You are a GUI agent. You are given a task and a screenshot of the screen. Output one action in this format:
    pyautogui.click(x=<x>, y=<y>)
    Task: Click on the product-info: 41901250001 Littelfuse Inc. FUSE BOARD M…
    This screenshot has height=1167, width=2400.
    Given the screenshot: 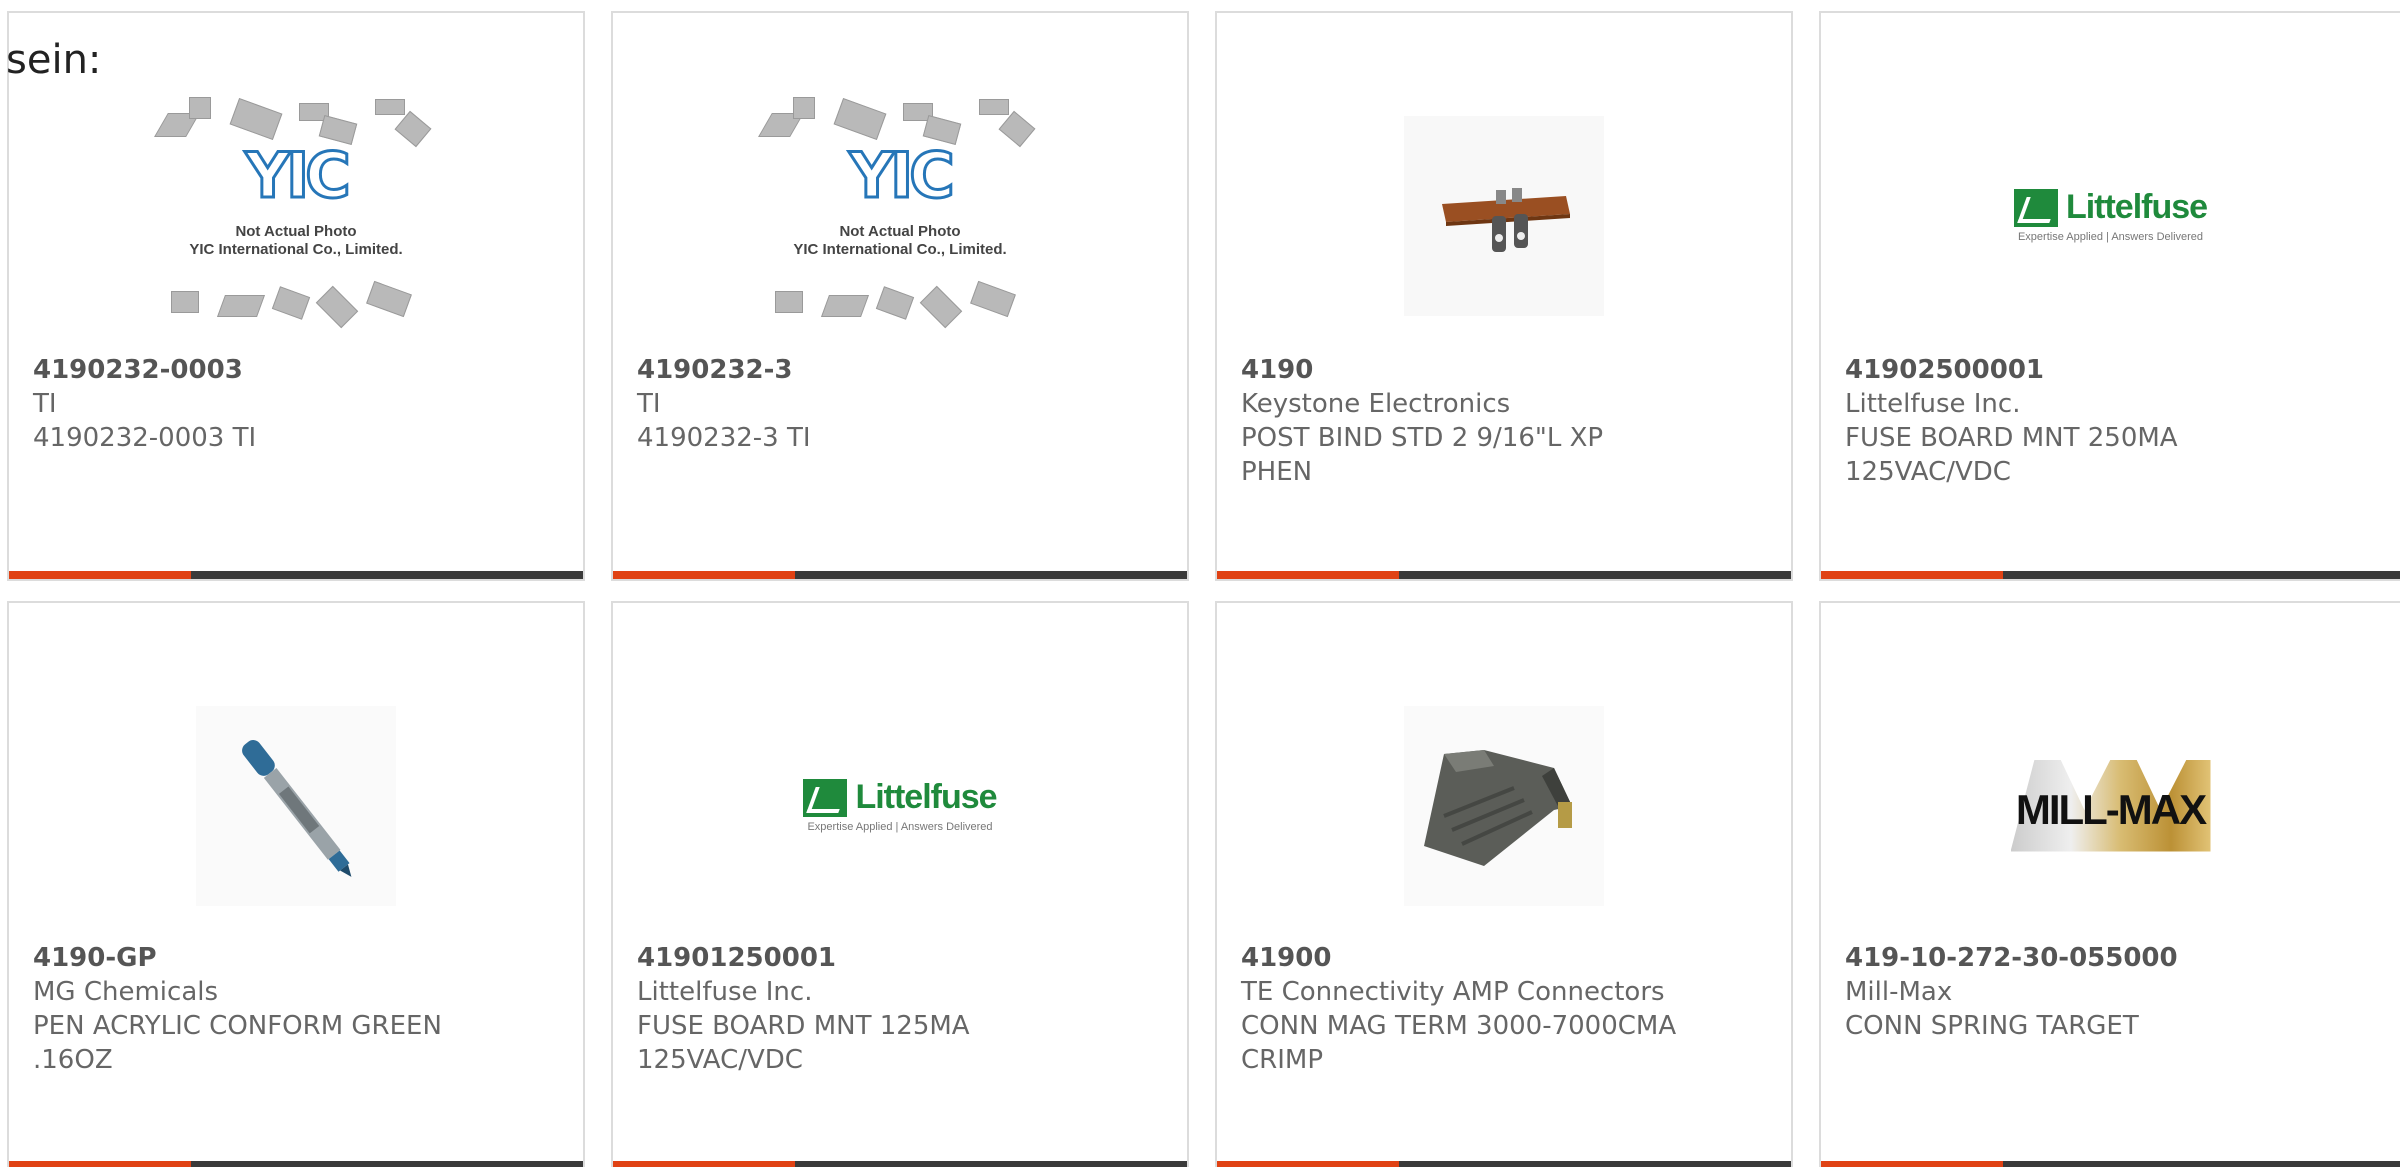 What is the action you would take?
    pyautogui.click(x=900, y=1009)
    